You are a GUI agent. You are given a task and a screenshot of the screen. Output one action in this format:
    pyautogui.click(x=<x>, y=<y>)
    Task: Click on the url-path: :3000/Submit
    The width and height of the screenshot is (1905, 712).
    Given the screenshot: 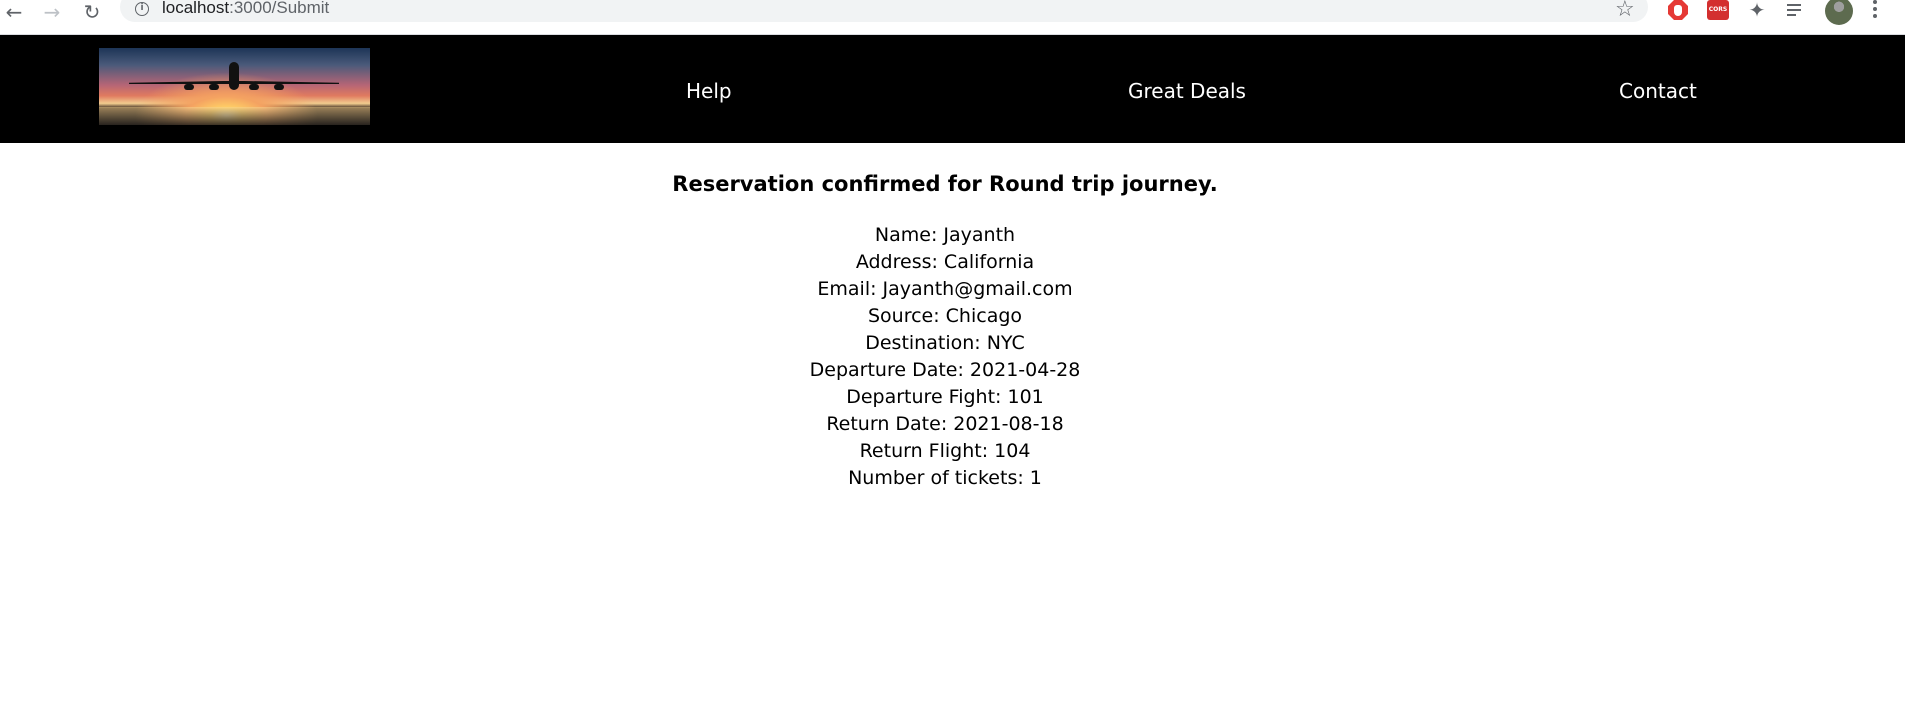 What is the action you would take?
    pyautogui.click(x=279, y=8)
    